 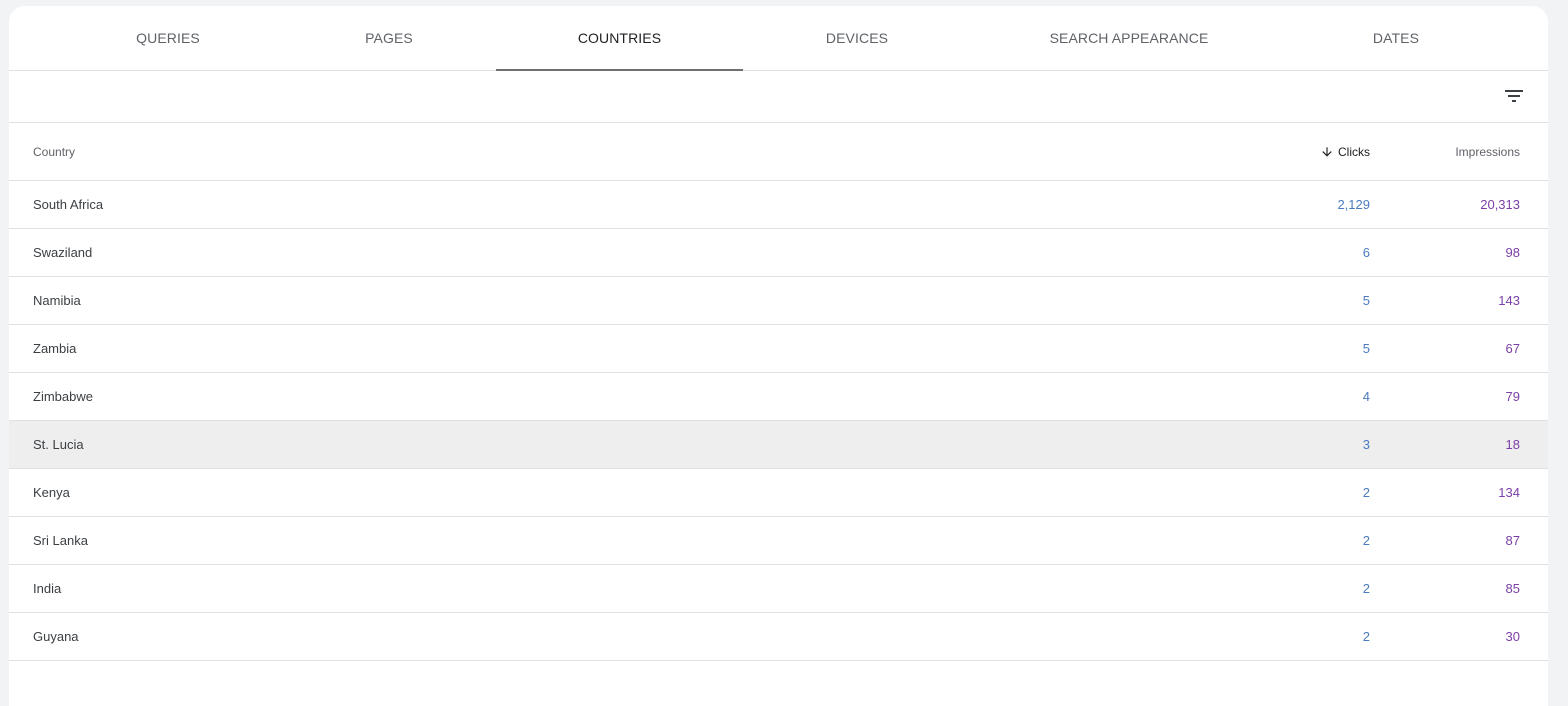 What do you see at coordinates (60, 540) in the screenshot?
I see `country-cell: Sri Lanka` at bounding box center [60, 540].